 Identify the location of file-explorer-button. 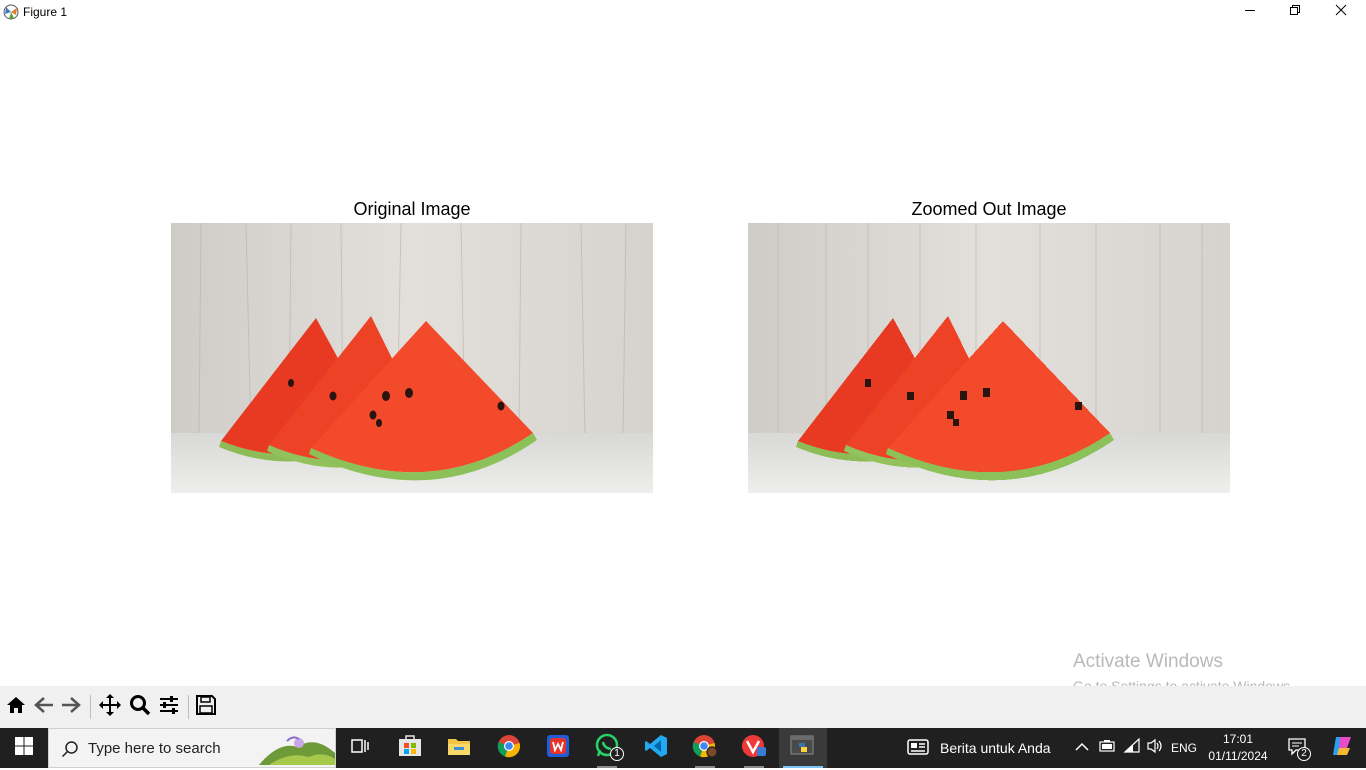
(459, 748).